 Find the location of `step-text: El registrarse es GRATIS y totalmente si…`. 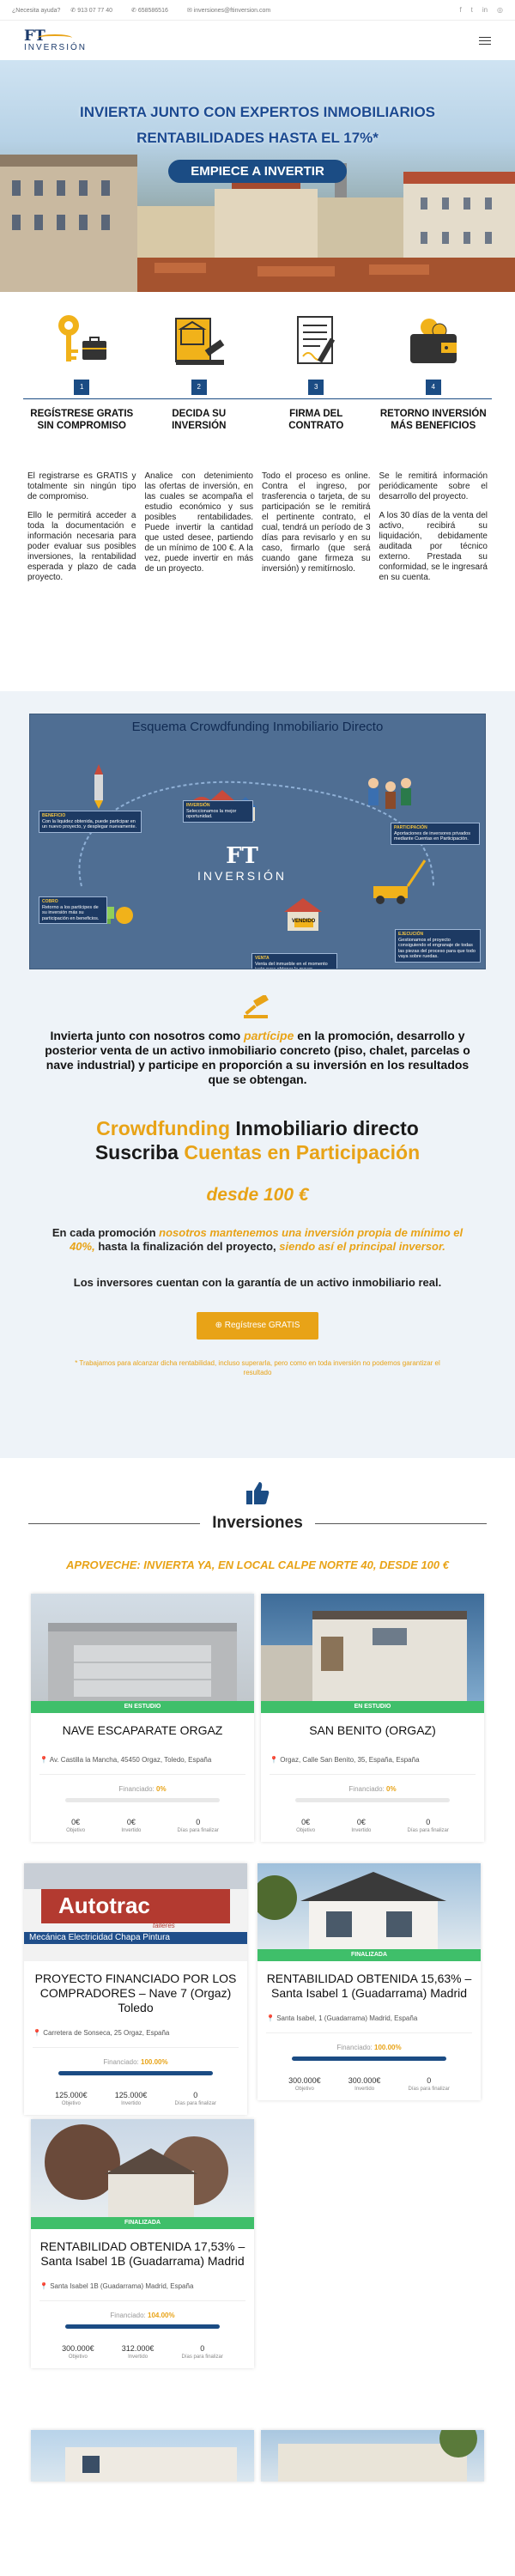

step-text: El registrarse es GRATIS y totalmente si… is located at coordinates (81, 486).